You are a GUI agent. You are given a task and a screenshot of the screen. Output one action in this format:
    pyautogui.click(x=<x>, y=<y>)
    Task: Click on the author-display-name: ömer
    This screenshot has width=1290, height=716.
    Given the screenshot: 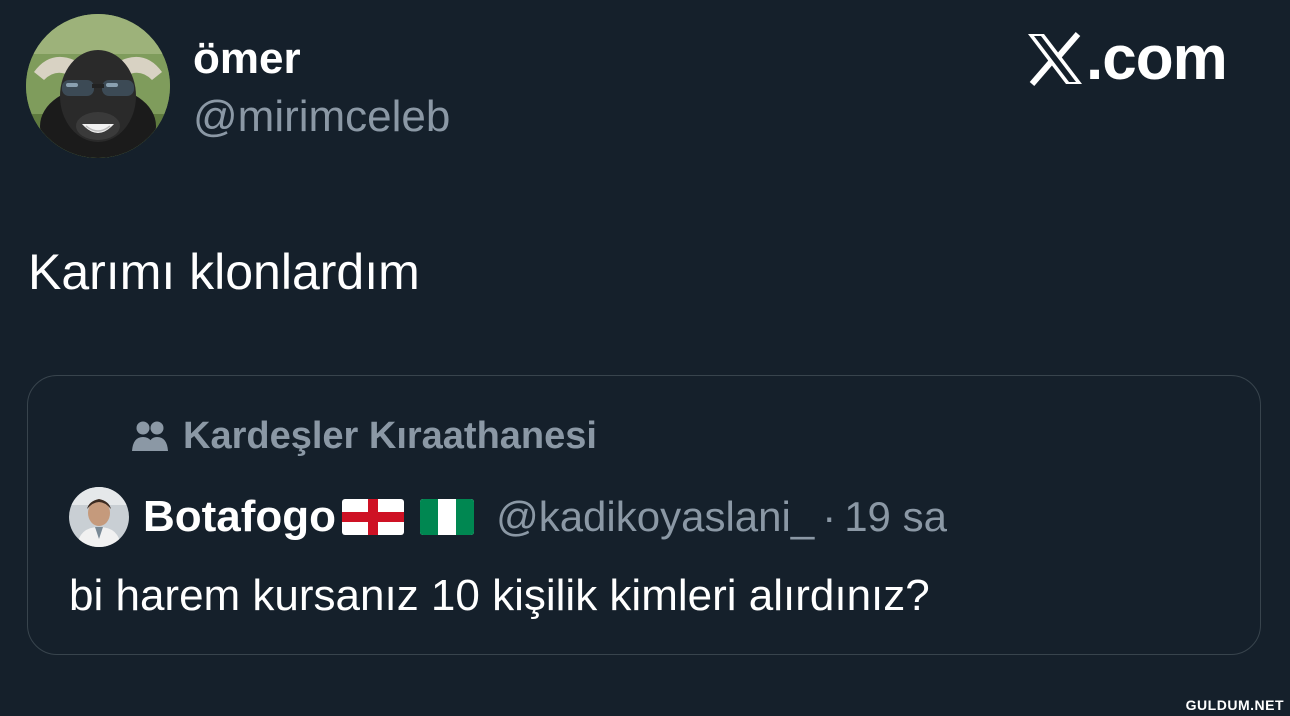 What is the action you would take?
    pyautogui.click(x=247, y=59)
    